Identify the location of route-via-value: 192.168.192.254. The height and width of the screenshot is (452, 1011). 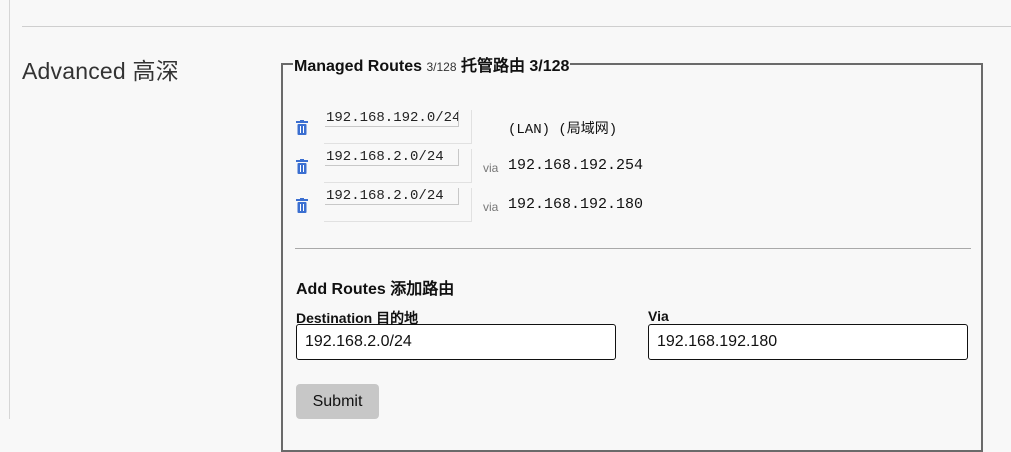
(576, 165).